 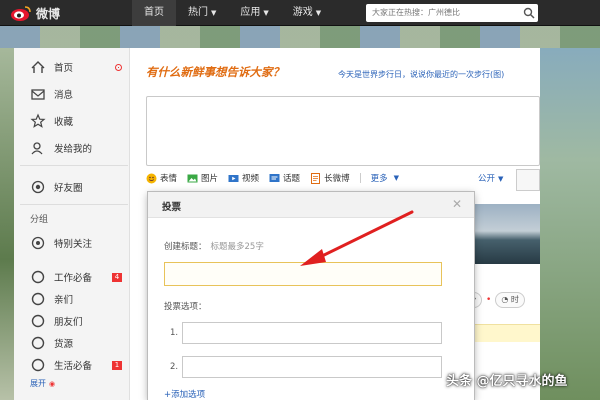 I want to click on daily-topic-link: 今天是世界步行日，说说你最近的一次步行(图), so click(x=421, y=74).